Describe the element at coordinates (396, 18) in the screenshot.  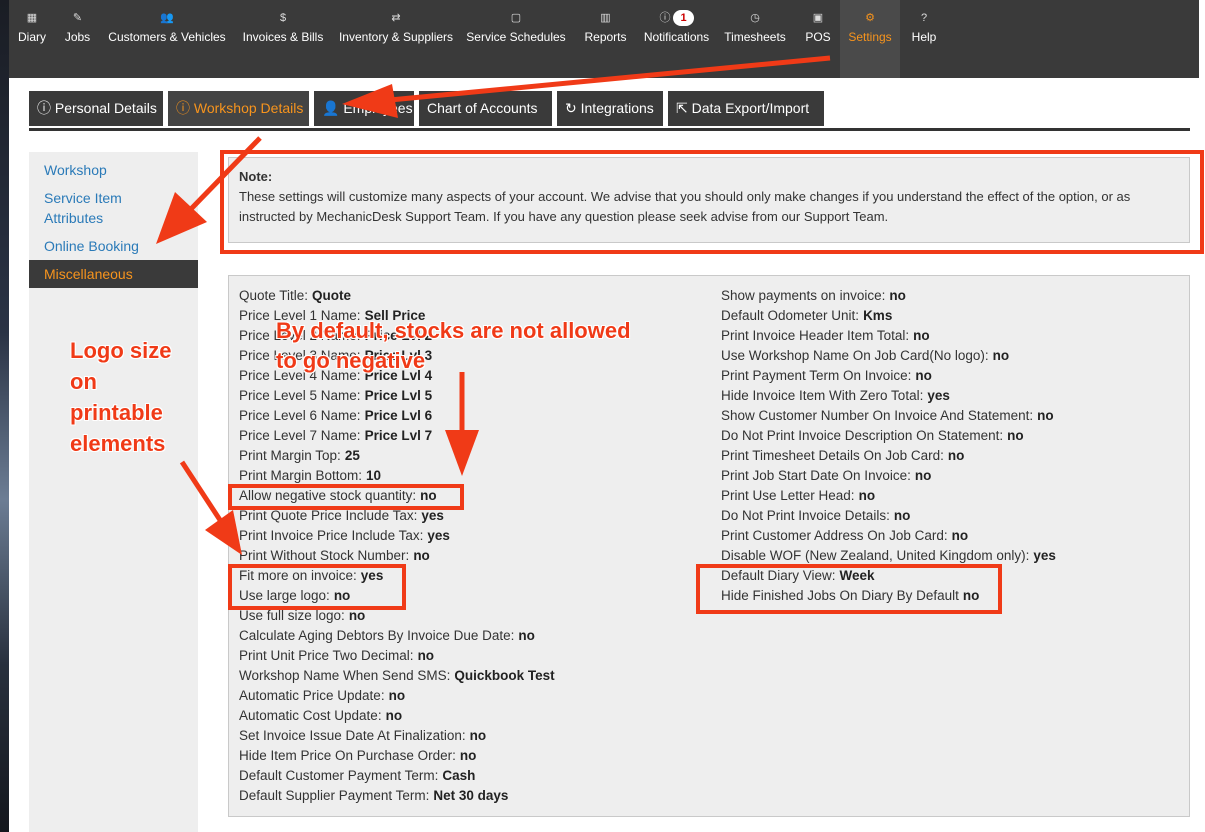
I see `retweet-icon: ⇄` at that location.